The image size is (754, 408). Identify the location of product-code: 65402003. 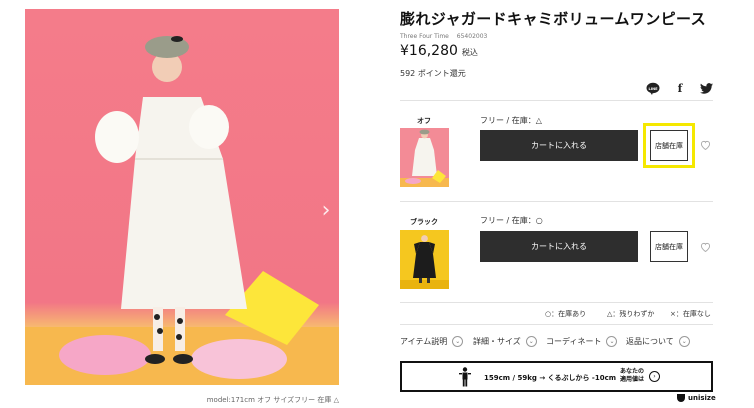
(472, 36).